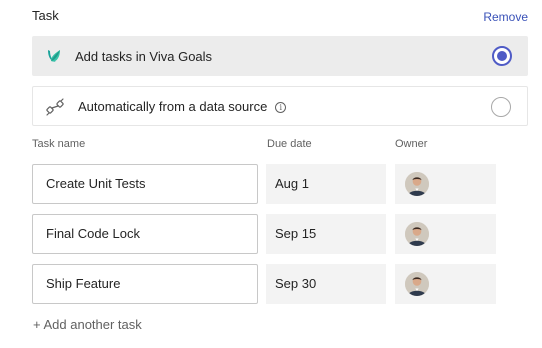 The width and height of the screenshot is (542, 348). What do you see at coordinates (502, 56) in the screenshot?
I see `radio-selected` at bounding box center [502, 56].